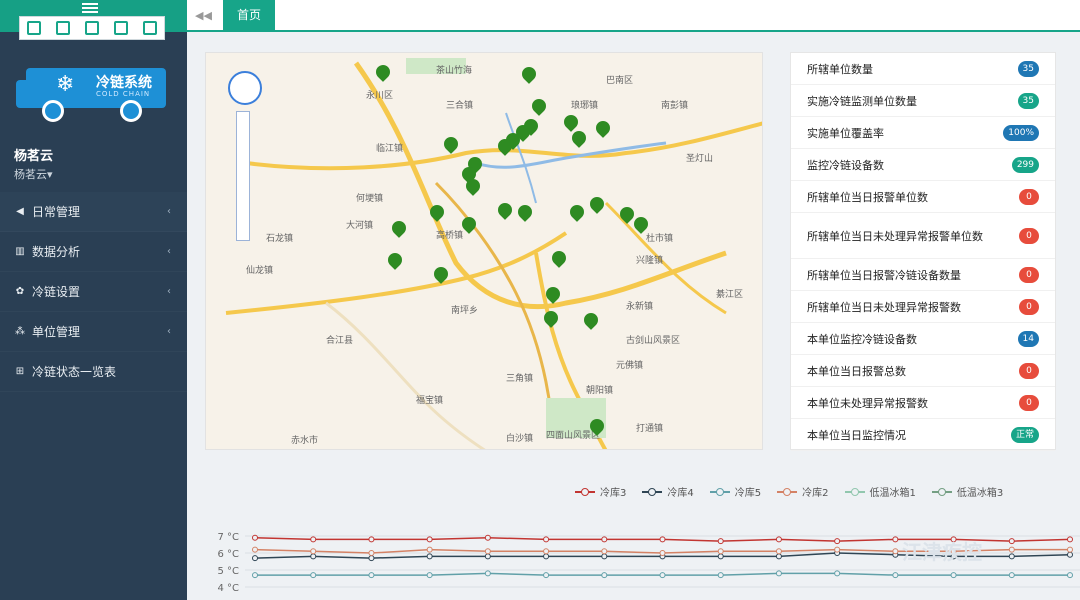 Image resolution: width=1080 pixels, height=600 pixels. I want to click on sidebar-item-analysis: ▥ 数据分析 ‹, so click(93, 252).